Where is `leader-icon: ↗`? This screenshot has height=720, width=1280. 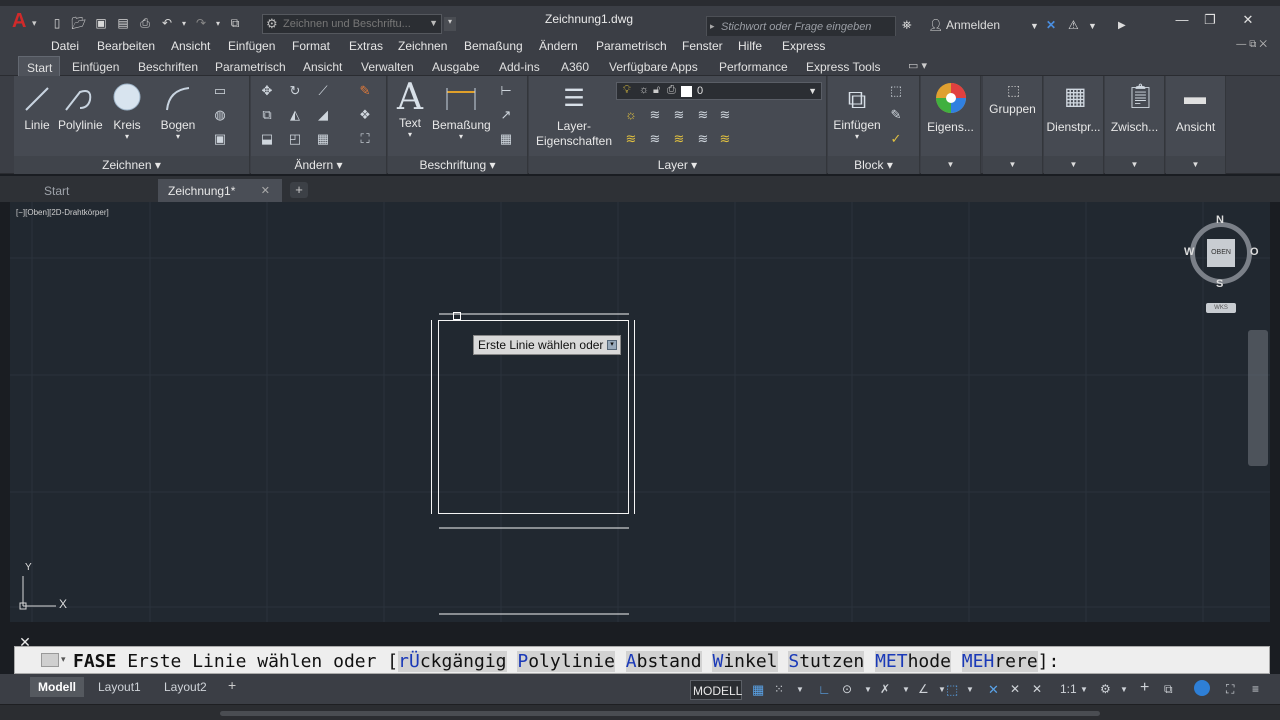 leader-icon: ↗ is located at coordinates (506, 115).